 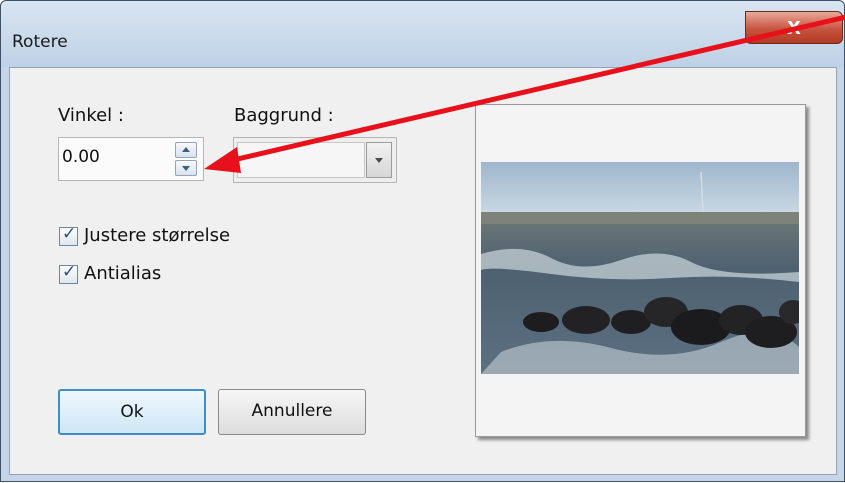 I want to click on cancel-button: Annullere, so click(x=292, y=412).